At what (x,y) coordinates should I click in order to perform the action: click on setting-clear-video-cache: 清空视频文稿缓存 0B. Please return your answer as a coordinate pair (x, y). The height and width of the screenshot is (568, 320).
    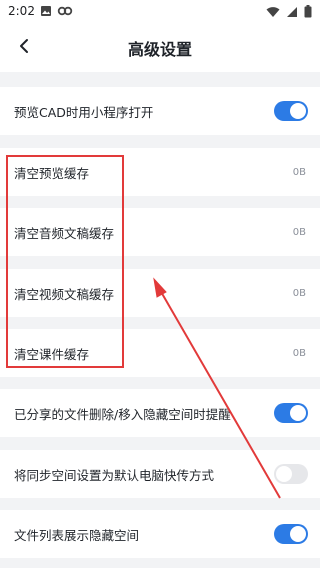
    Looking at the image, I should click on (160, 293).